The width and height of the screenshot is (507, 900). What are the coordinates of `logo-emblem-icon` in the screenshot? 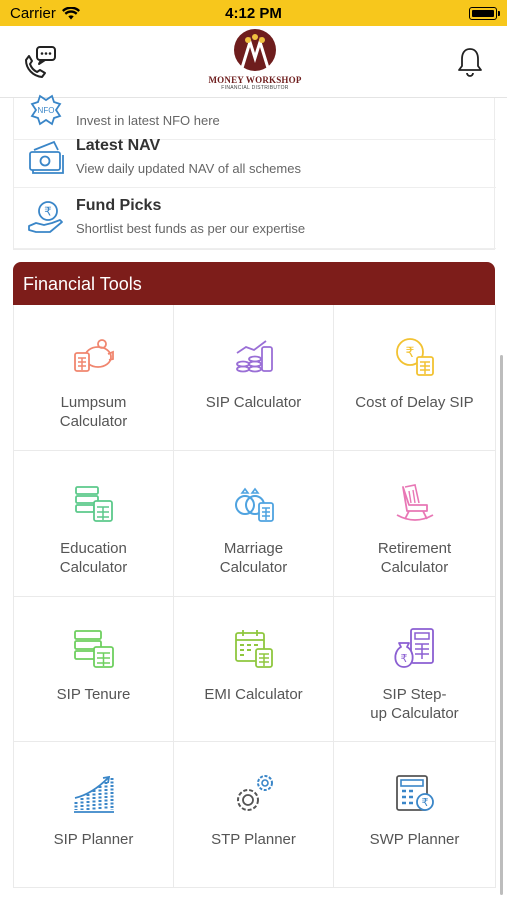 It's located at (255, 50).